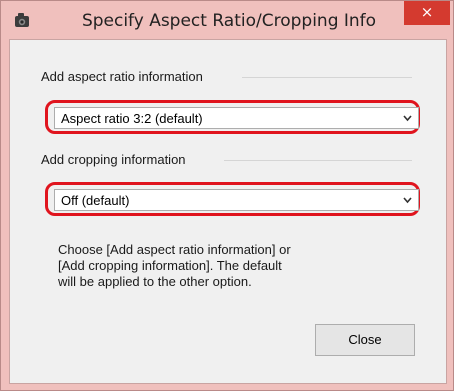  What do you see at coordinates (170, 265) in the screenshot?
I see `description-line: [Add cropping information]. The default` at bounding box center [170, 265].